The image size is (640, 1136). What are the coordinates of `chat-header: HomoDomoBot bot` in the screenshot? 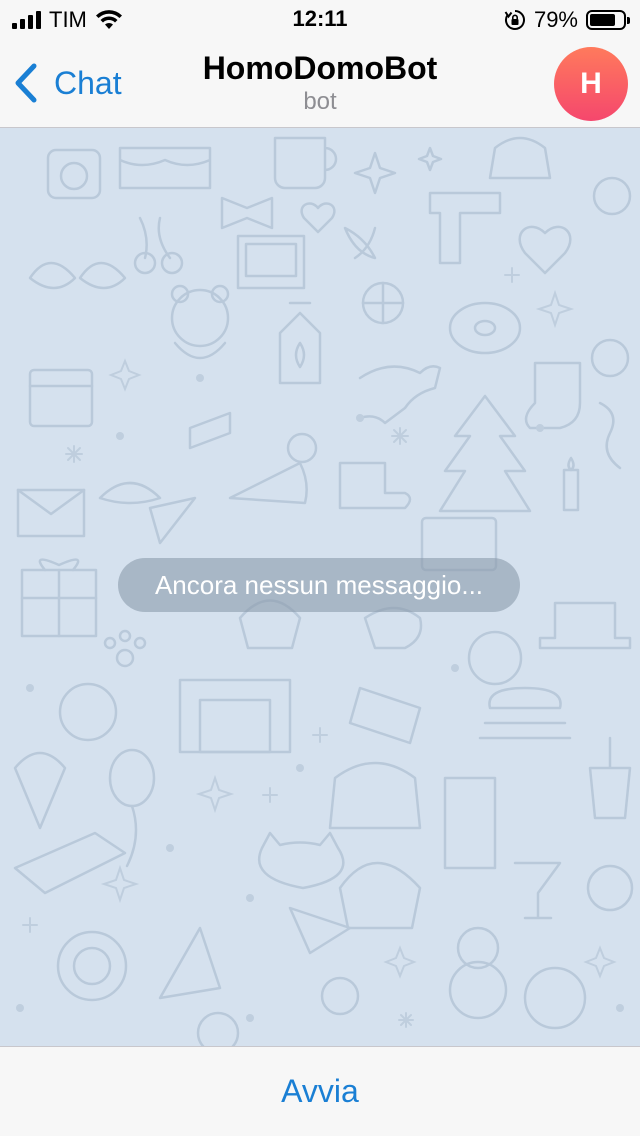 It's located at (320, 82).